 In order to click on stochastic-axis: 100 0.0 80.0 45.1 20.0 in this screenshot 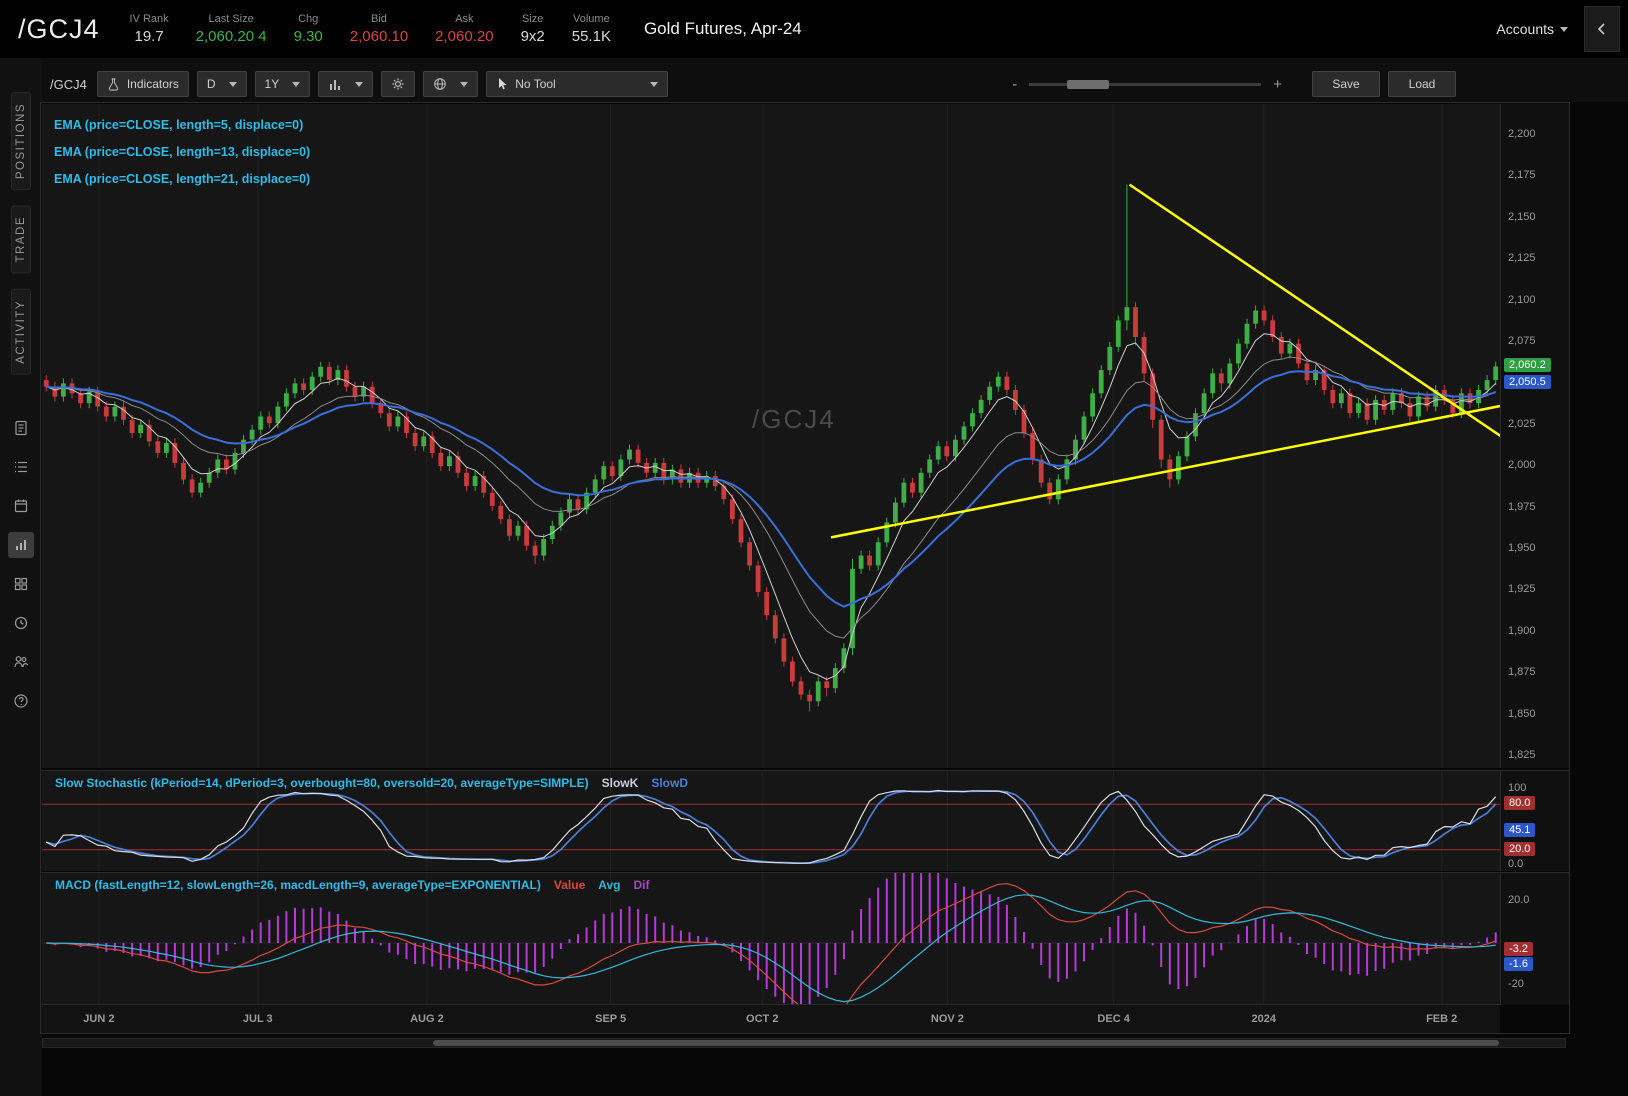, I will do `click(1534, 820)`.